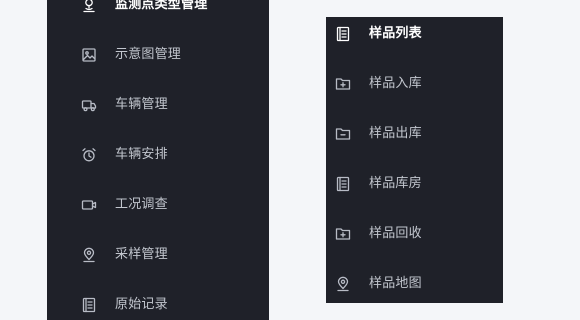 This screenshot has width=580, height=320. I want to click on menu-item-sample-storage: 样品库房, so click(414, 184).